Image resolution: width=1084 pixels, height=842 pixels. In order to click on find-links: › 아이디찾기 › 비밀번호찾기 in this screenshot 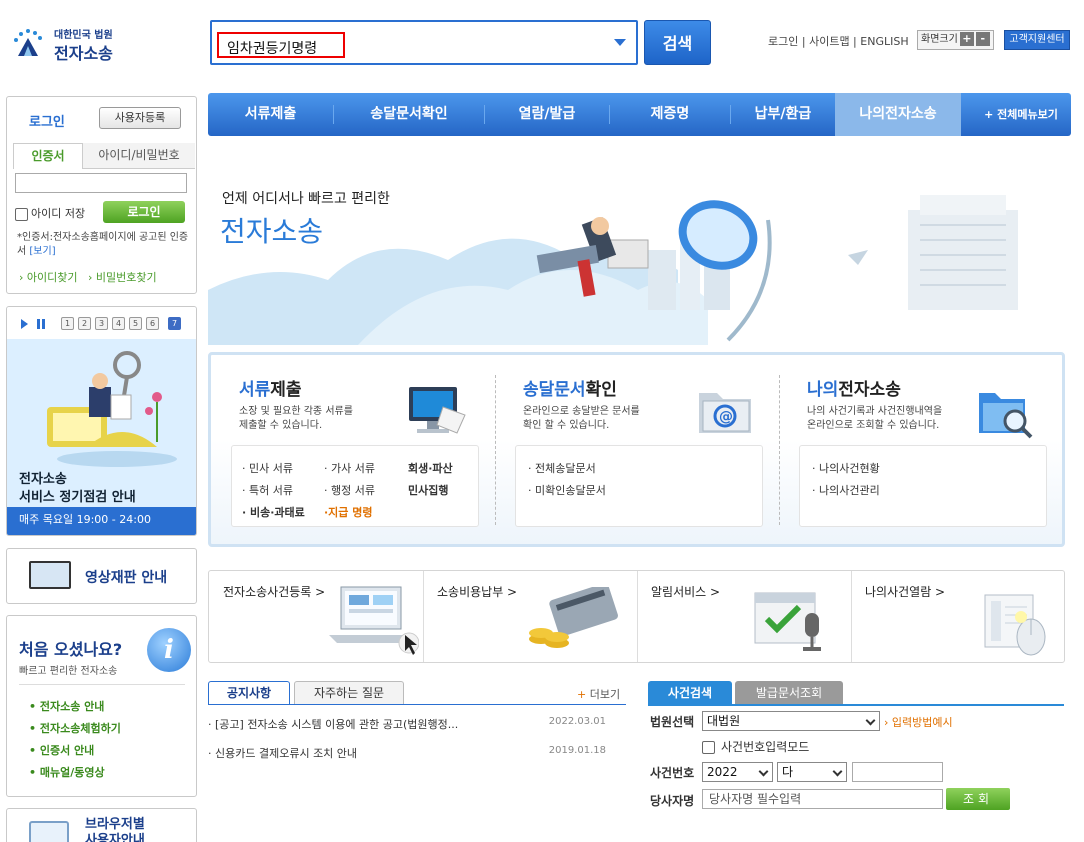, I will do `click(88, 277)`.